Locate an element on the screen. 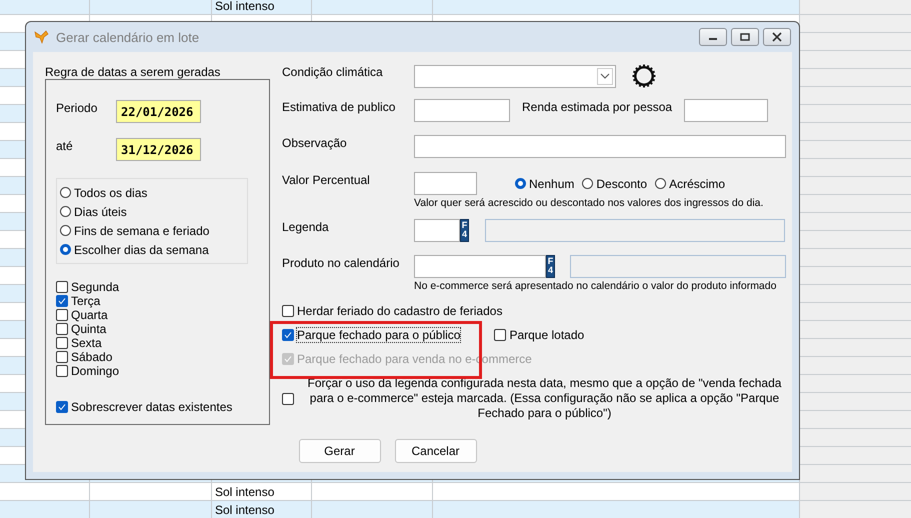  hint-text: No e-commerce será apresentado no calendário o valor do produto informado is located at coordinates (596, 286).